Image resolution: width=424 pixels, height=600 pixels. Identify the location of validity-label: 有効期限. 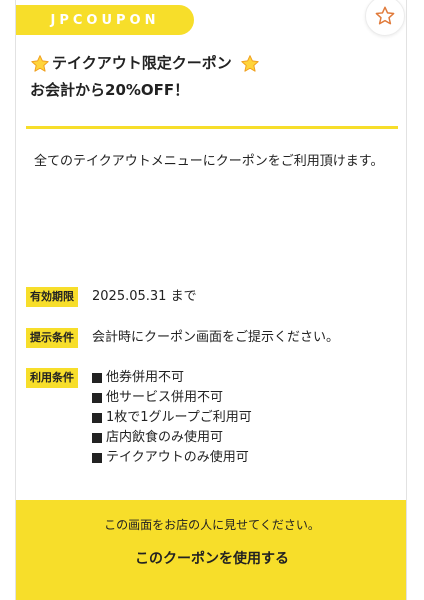
(52, 297).